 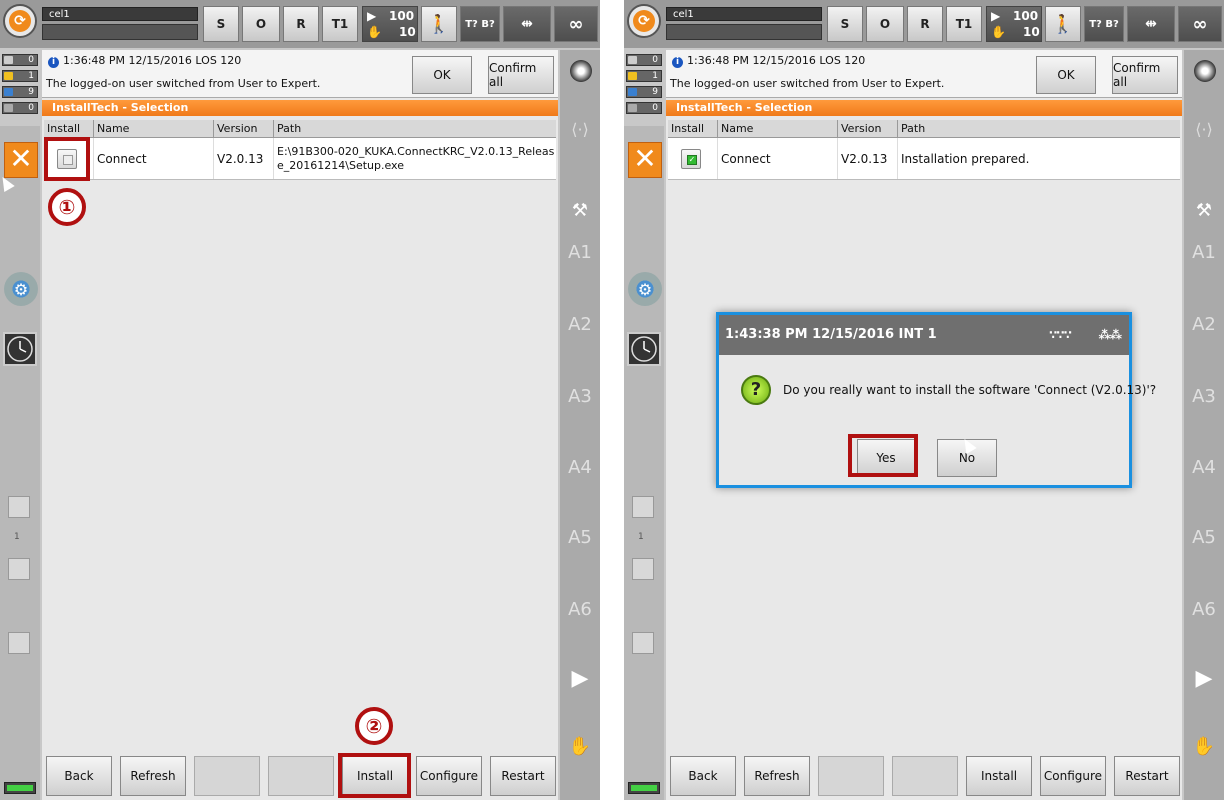 I want to click on dialog-header: 1:43:38 PM 12/15/2016 INT 1 ∵∵∵ ⁂⁂, so click(x=924, y=335).